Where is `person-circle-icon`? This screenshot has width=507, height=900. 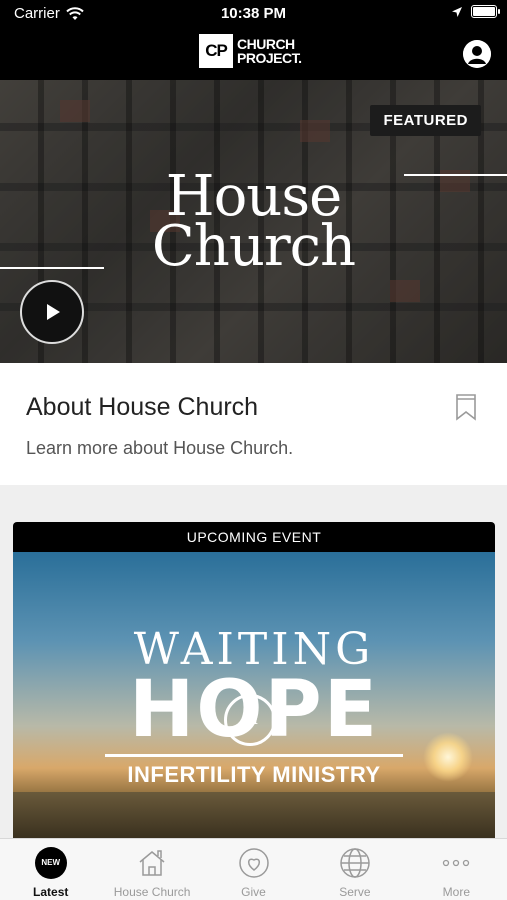
person-circle-icon is located at coordinates (477, 54).